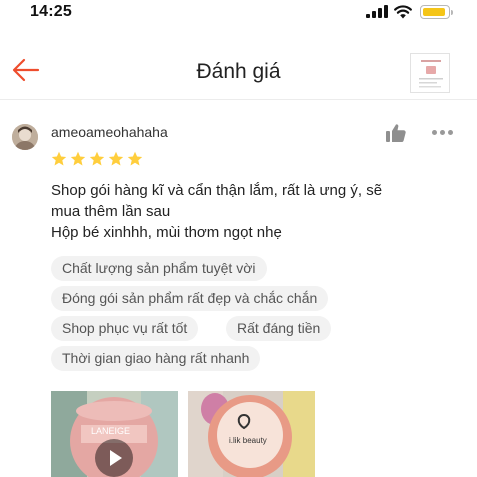 The image size is (477, 477). What do you see at coordinates (190, 298) in the screenshot?
I see `review-tag-packaging: Đóng gói sản phẩm rất đẹp và chắc chắn` at bounding box center [190, 298].